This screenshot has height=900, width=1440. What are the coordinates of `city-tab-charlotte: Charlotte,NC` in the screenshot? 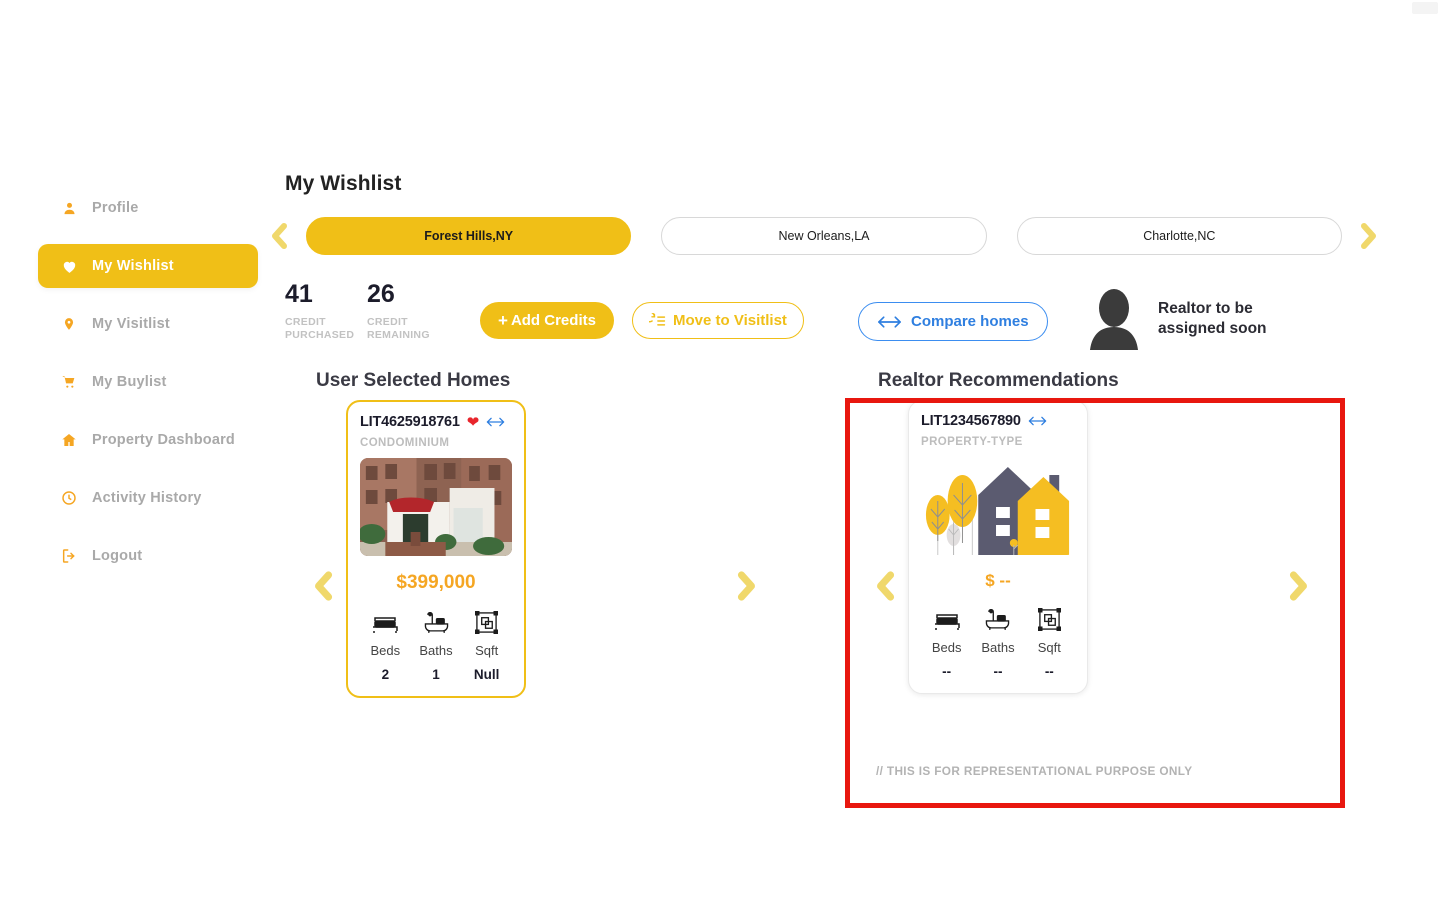 It's located at (1179, 236).